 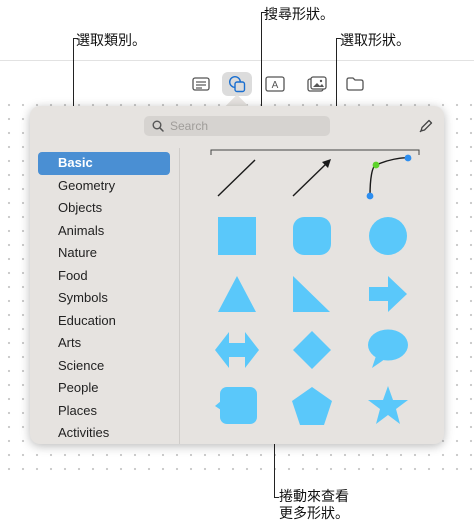 I want to click on sidebar-item-food: Food, so click(x=104, y=276).